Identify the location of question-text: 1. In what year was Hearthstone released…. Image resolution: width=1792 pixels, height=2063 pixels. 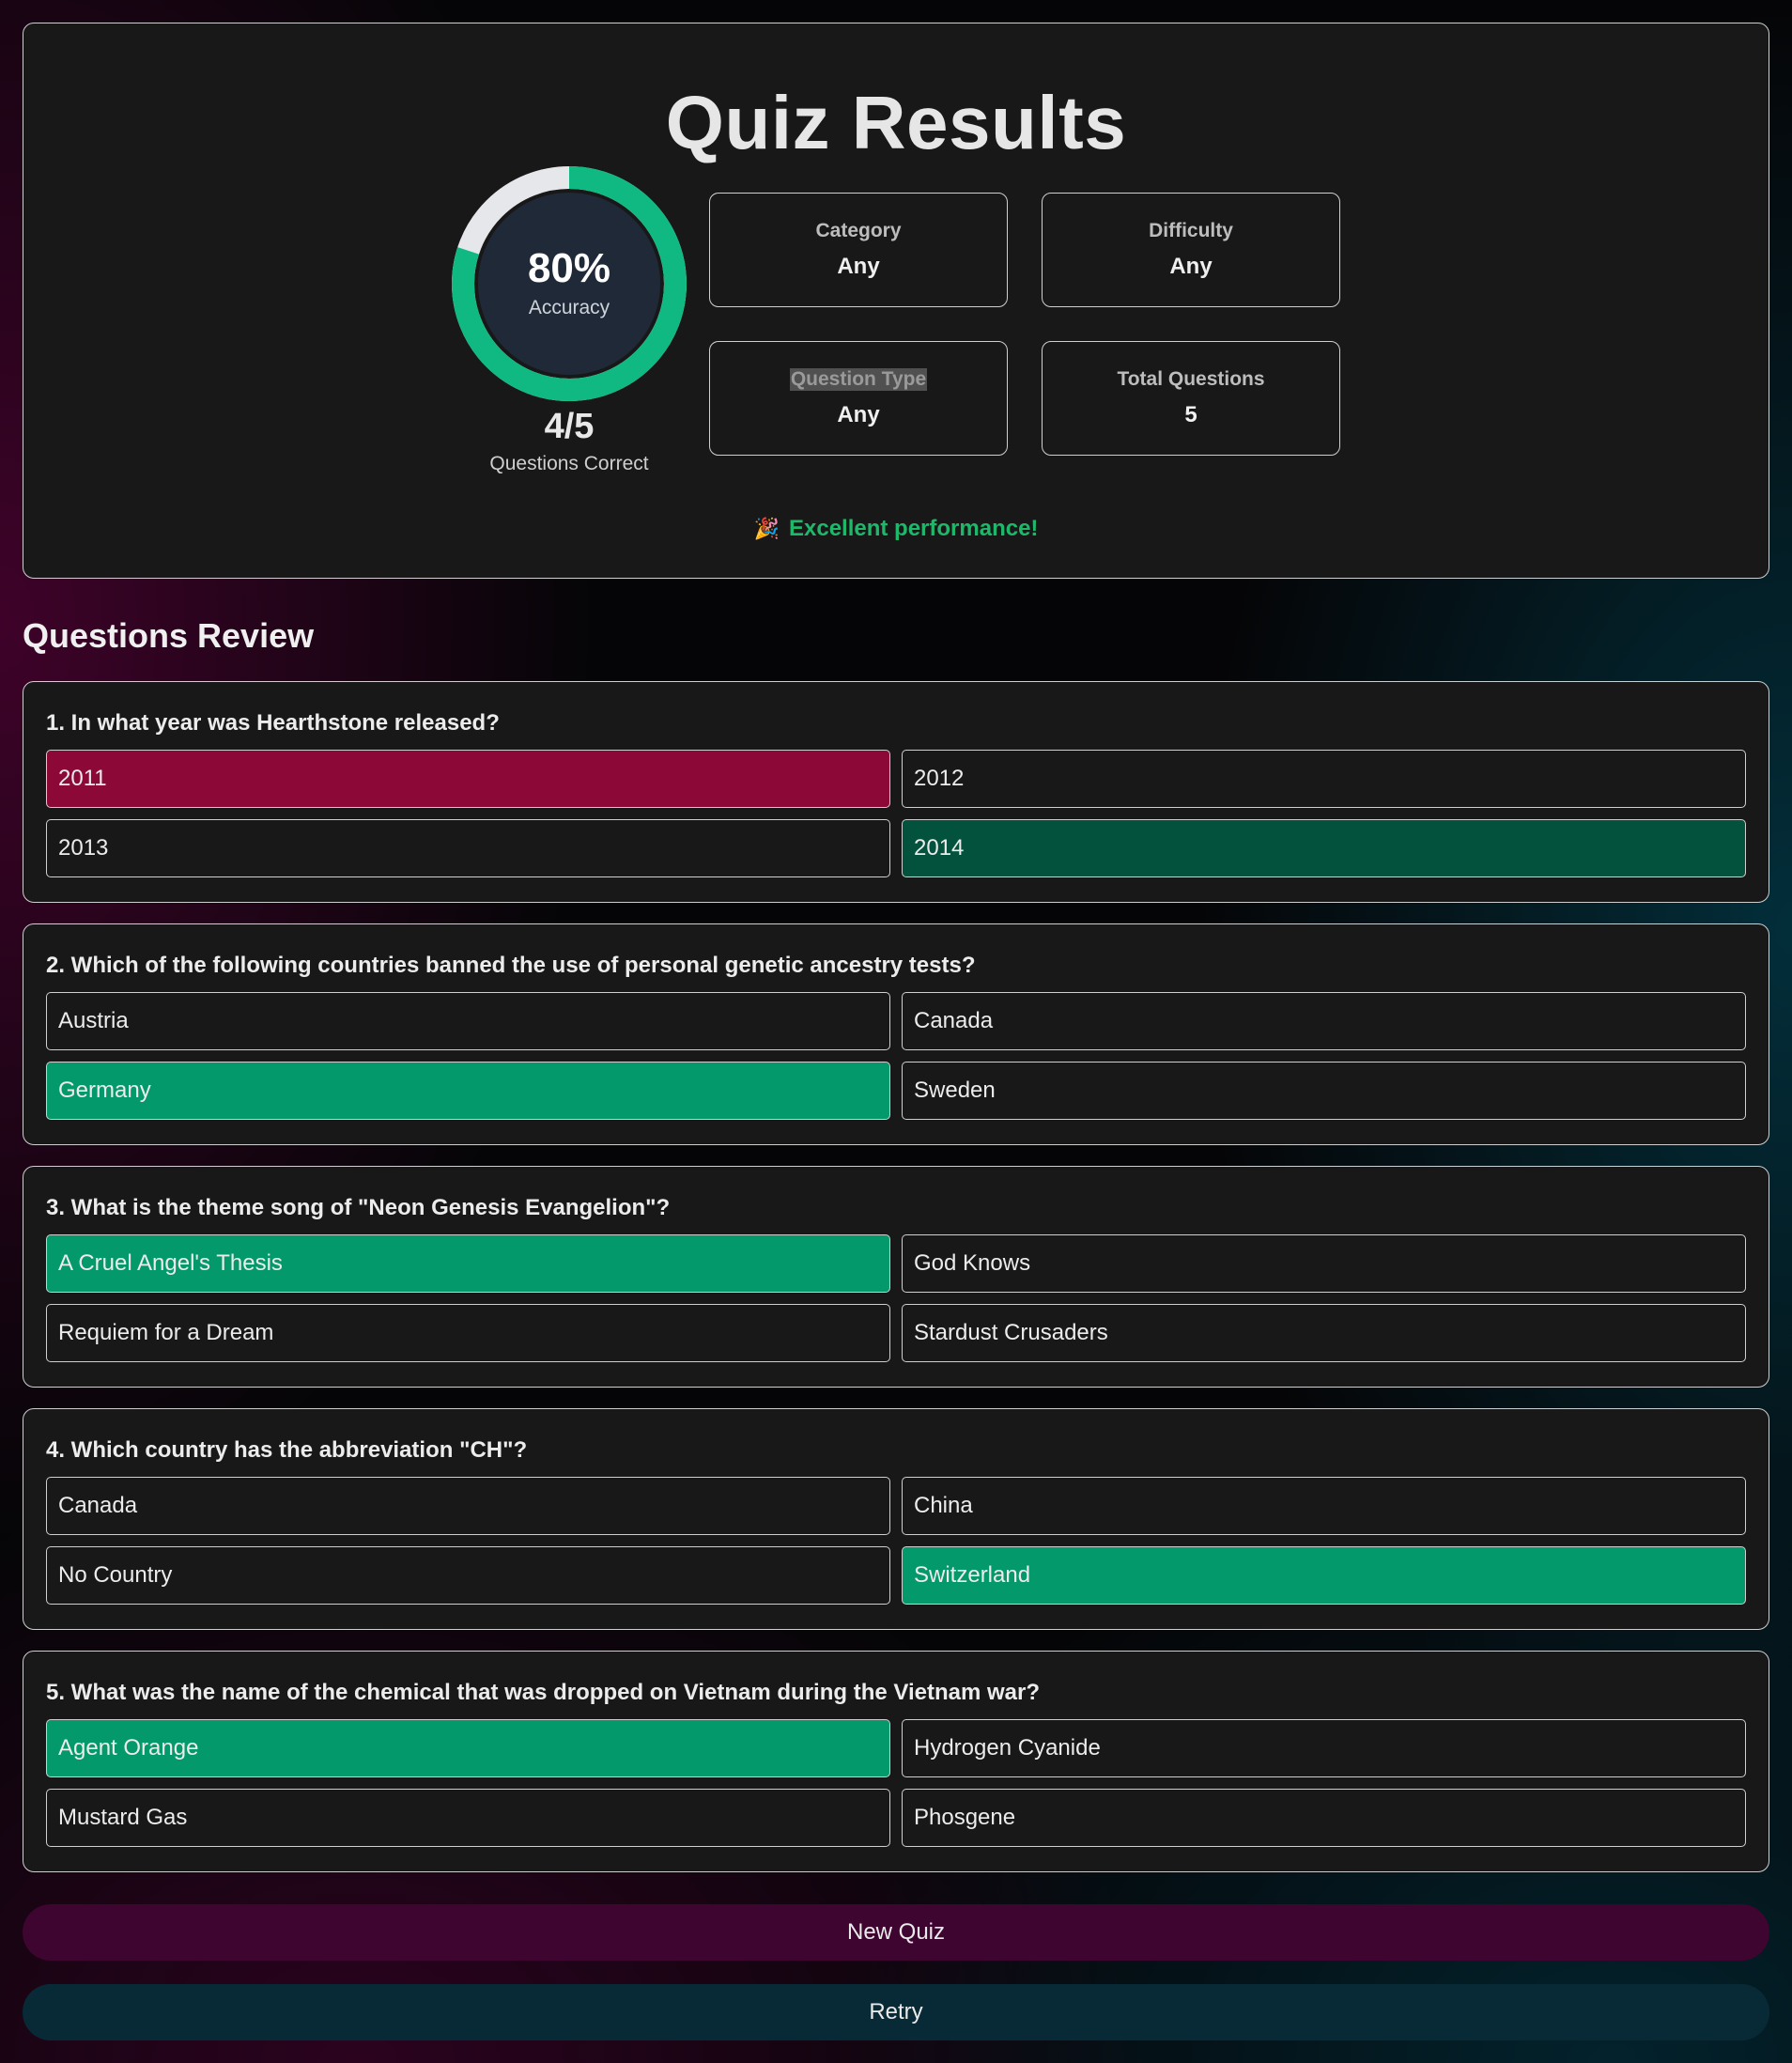
(273, 723).